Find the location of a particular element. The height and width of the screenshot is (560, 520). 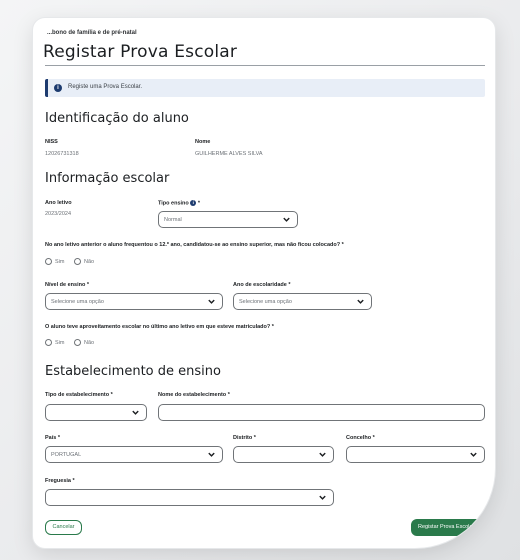

q1-radio-no is located at coordinates (78, 261).